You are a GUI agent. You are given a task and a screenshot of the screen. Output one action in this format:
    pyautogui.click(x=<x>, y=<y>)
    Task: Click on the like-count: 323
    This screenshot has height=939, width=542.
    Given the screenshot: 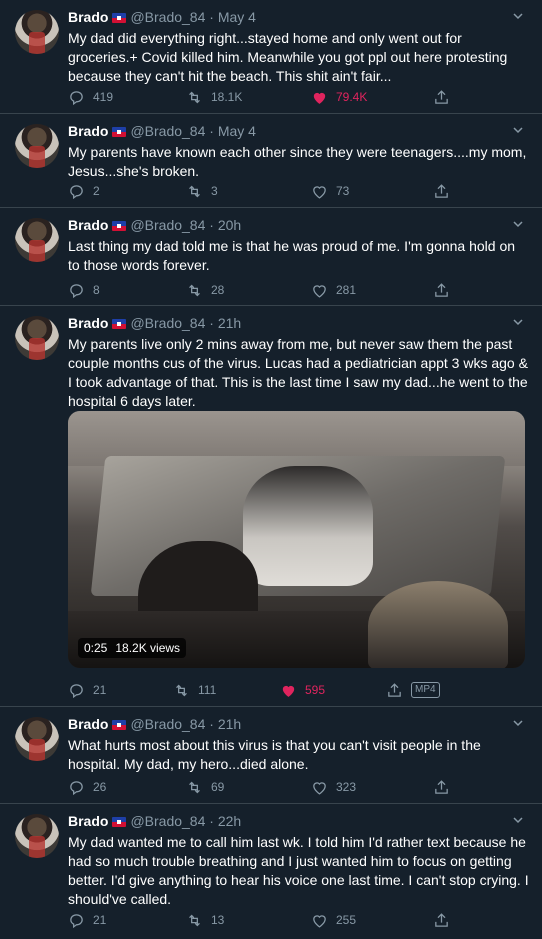 What is the action you would take?
    pyautogui.click(x=346, y=787)
    